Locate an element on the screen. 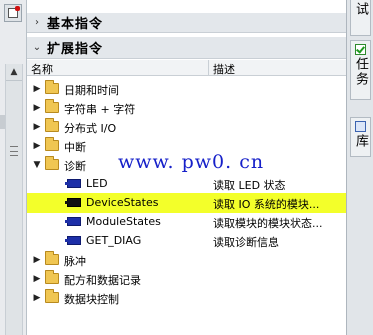  tree-item-distributed-io: ▶ 分布式 I/O is located at coordinates (186, 127).